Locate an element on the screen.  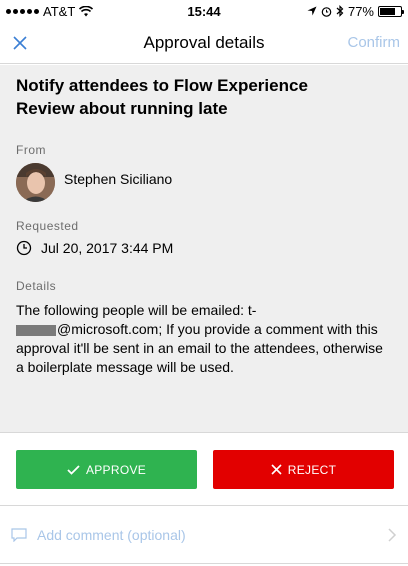
requested-date: Jul 20, 2017 3:44 PM is located at coordinates (107, 248).